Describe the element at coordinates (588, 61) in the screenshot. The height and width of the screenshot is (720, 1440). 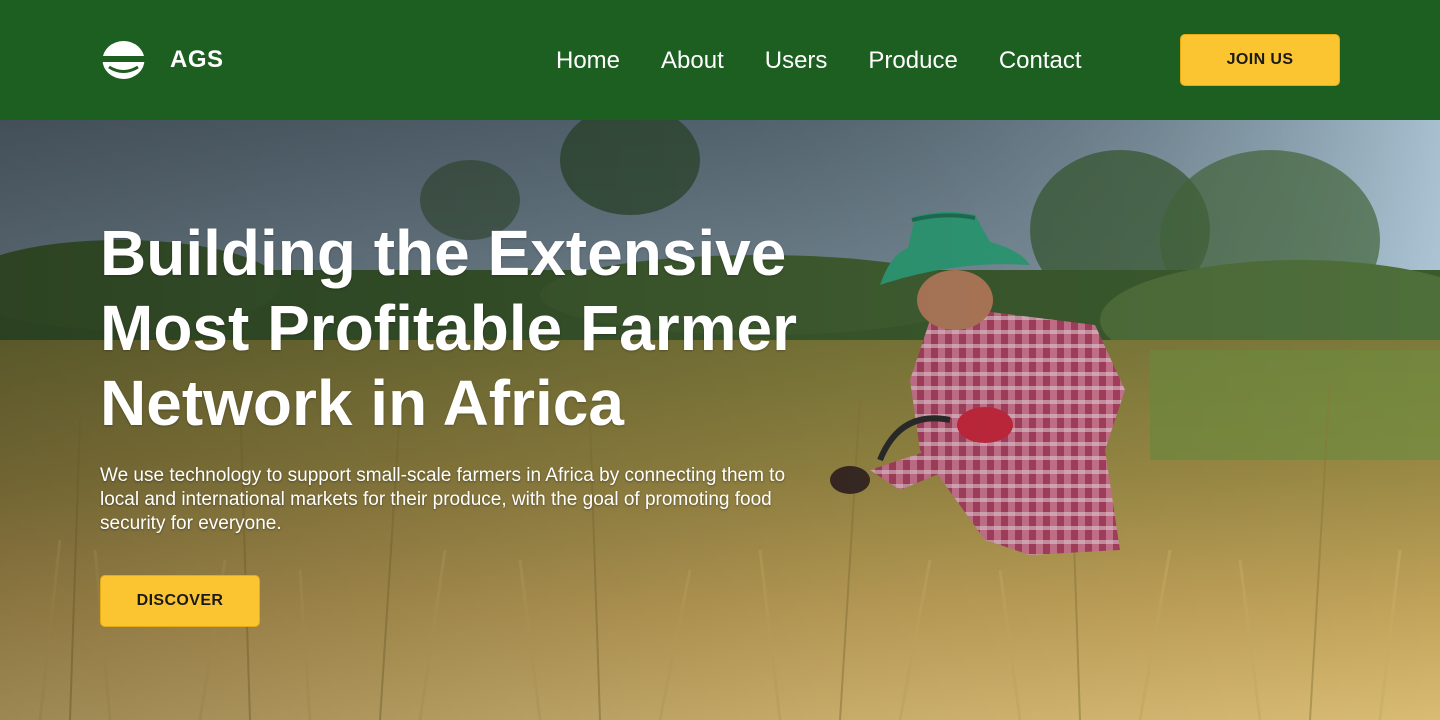
I see `nav-link-home: Home` at that location.